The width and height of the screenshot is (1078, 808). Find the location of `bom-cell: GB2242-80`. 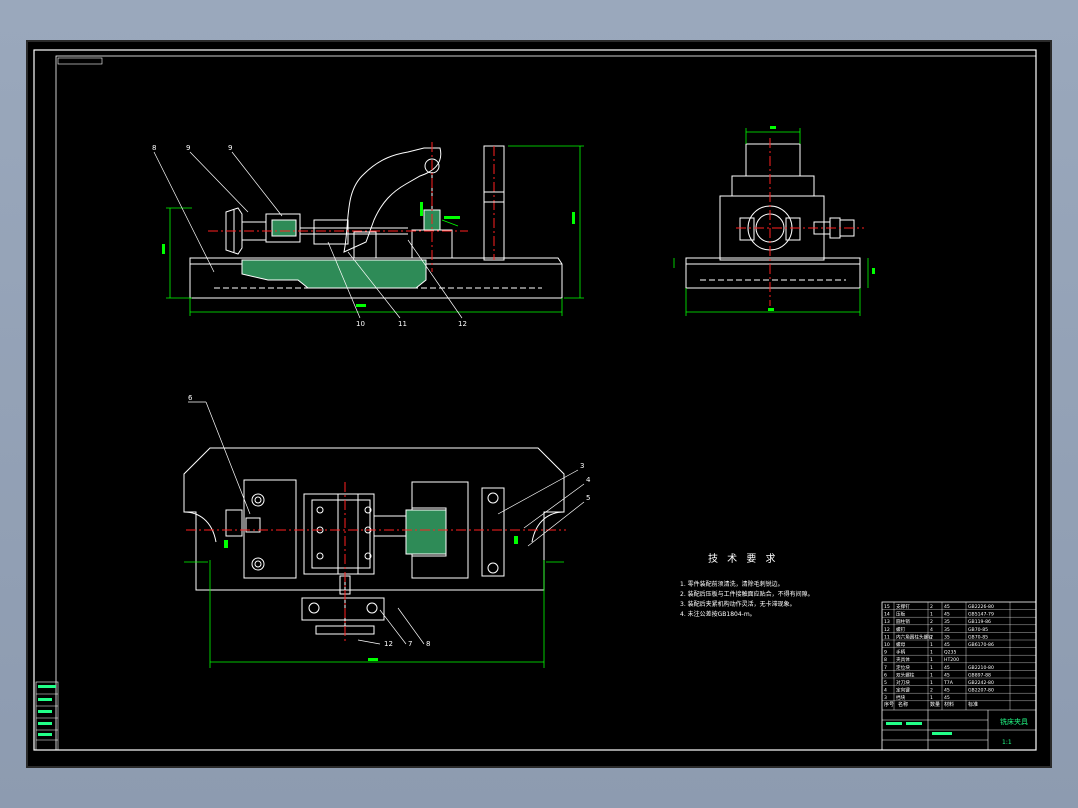

bom-cell: GB2242-80 is located at coordinates (981, 683).